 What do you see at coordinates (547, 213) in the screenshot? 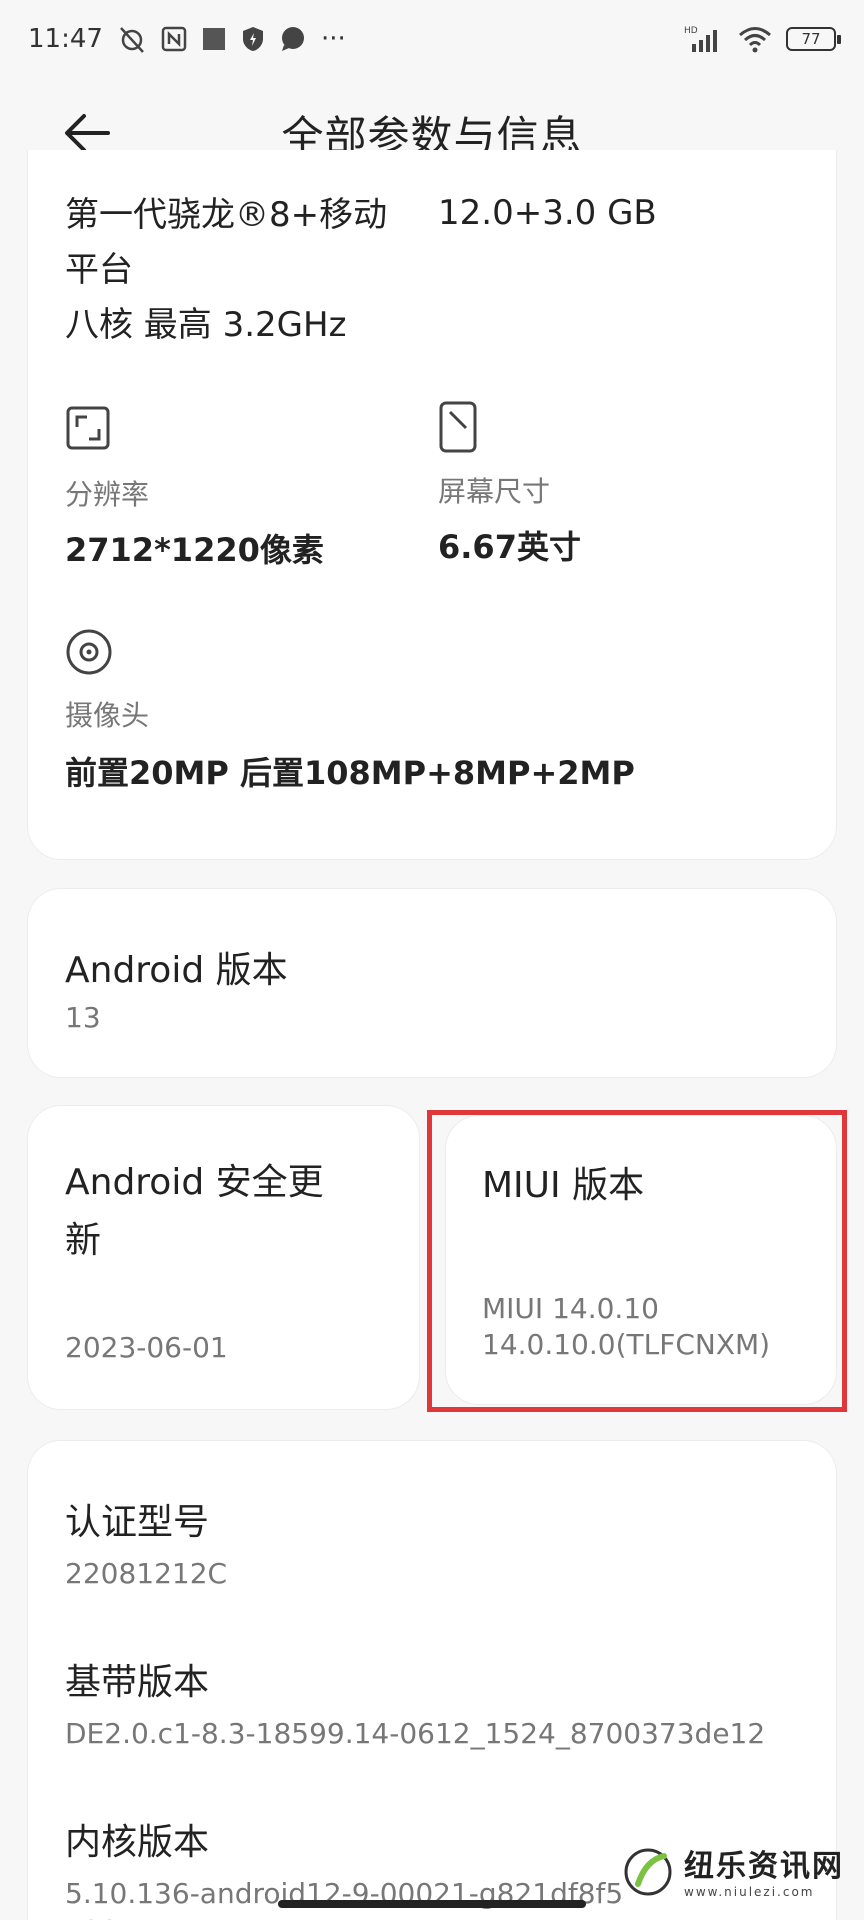
I see `memory-value: 12.0+3.0 GB` at bounding box center [547, 213].